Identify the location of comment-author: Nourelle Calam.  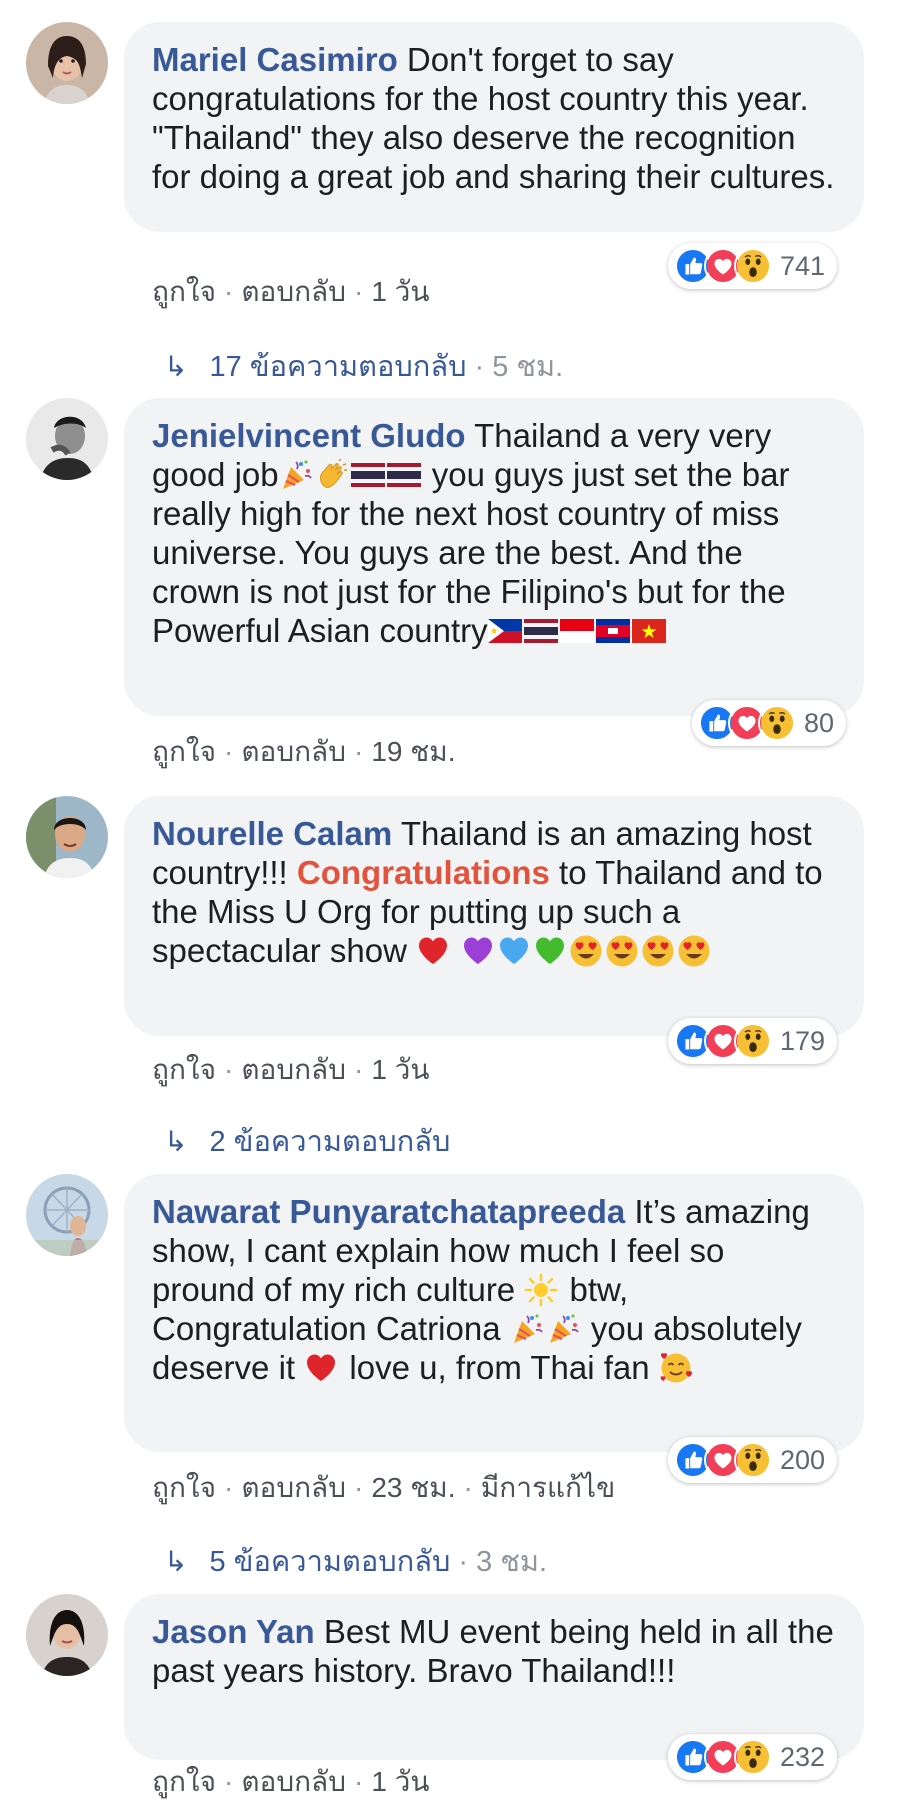
(272, 833).